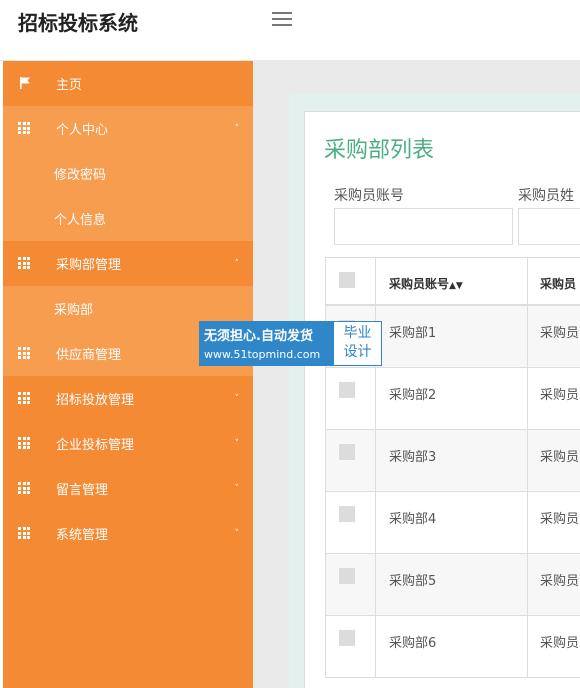 The height and width of the screenshot is (688, 580). What do you see at coordinates (423, 226) in the screenshot?
I see `account-search-input` at bounding box center [423, 226].